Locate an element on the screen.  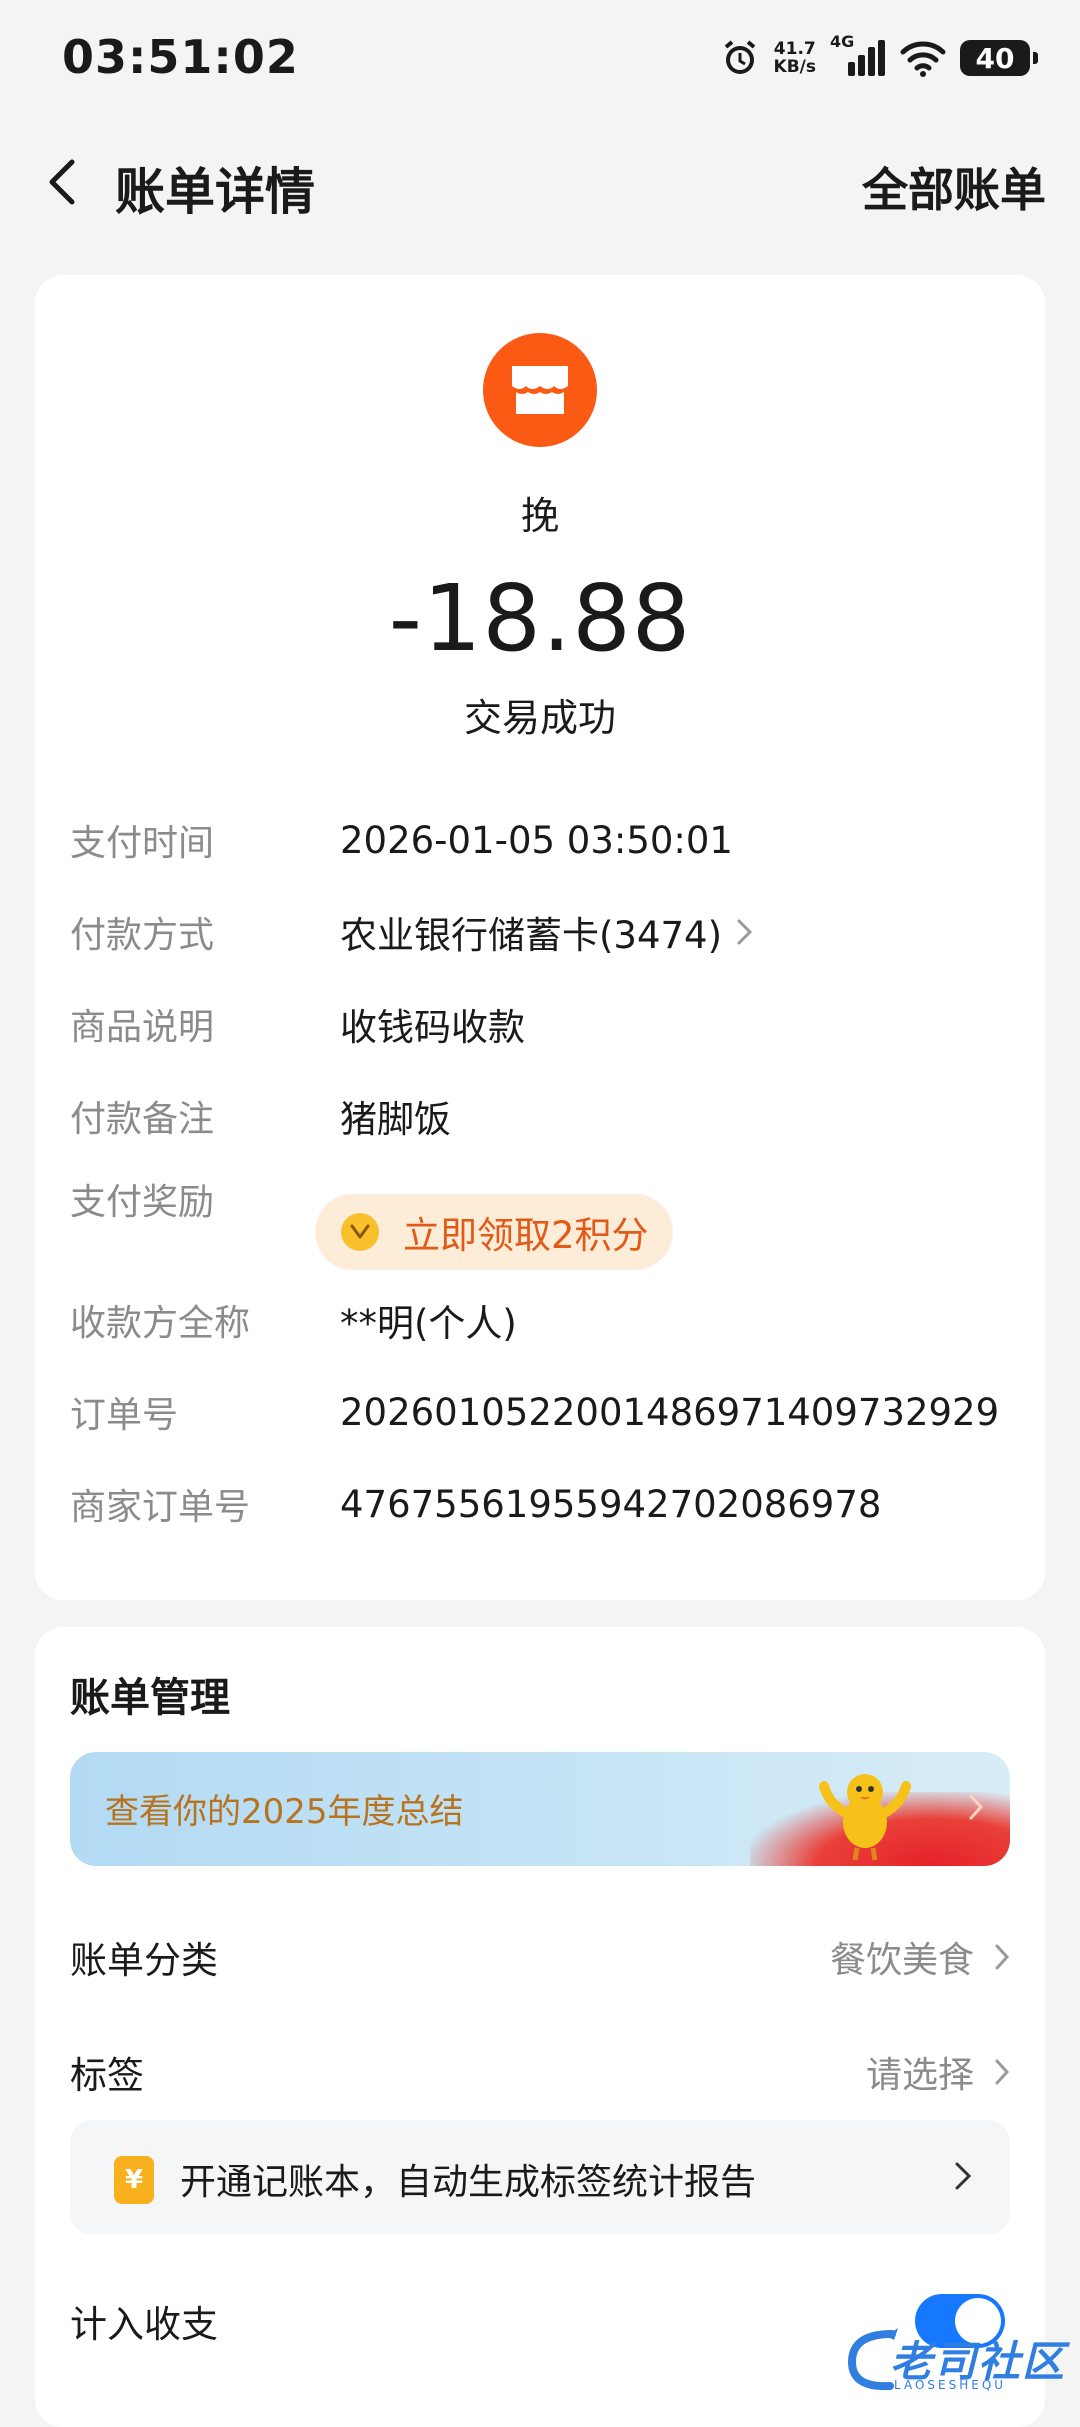
points-coin-icon is located at coordinates (360, 1232).